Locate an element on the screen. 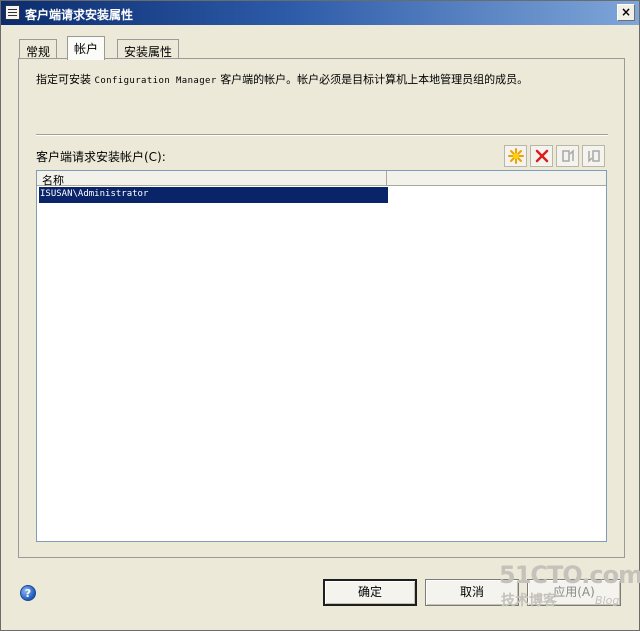 Image resolution: width=640 pixels, height=631 pixels. title-bar: 客户端请求安装属性 × is located at coordinates (320, 13).